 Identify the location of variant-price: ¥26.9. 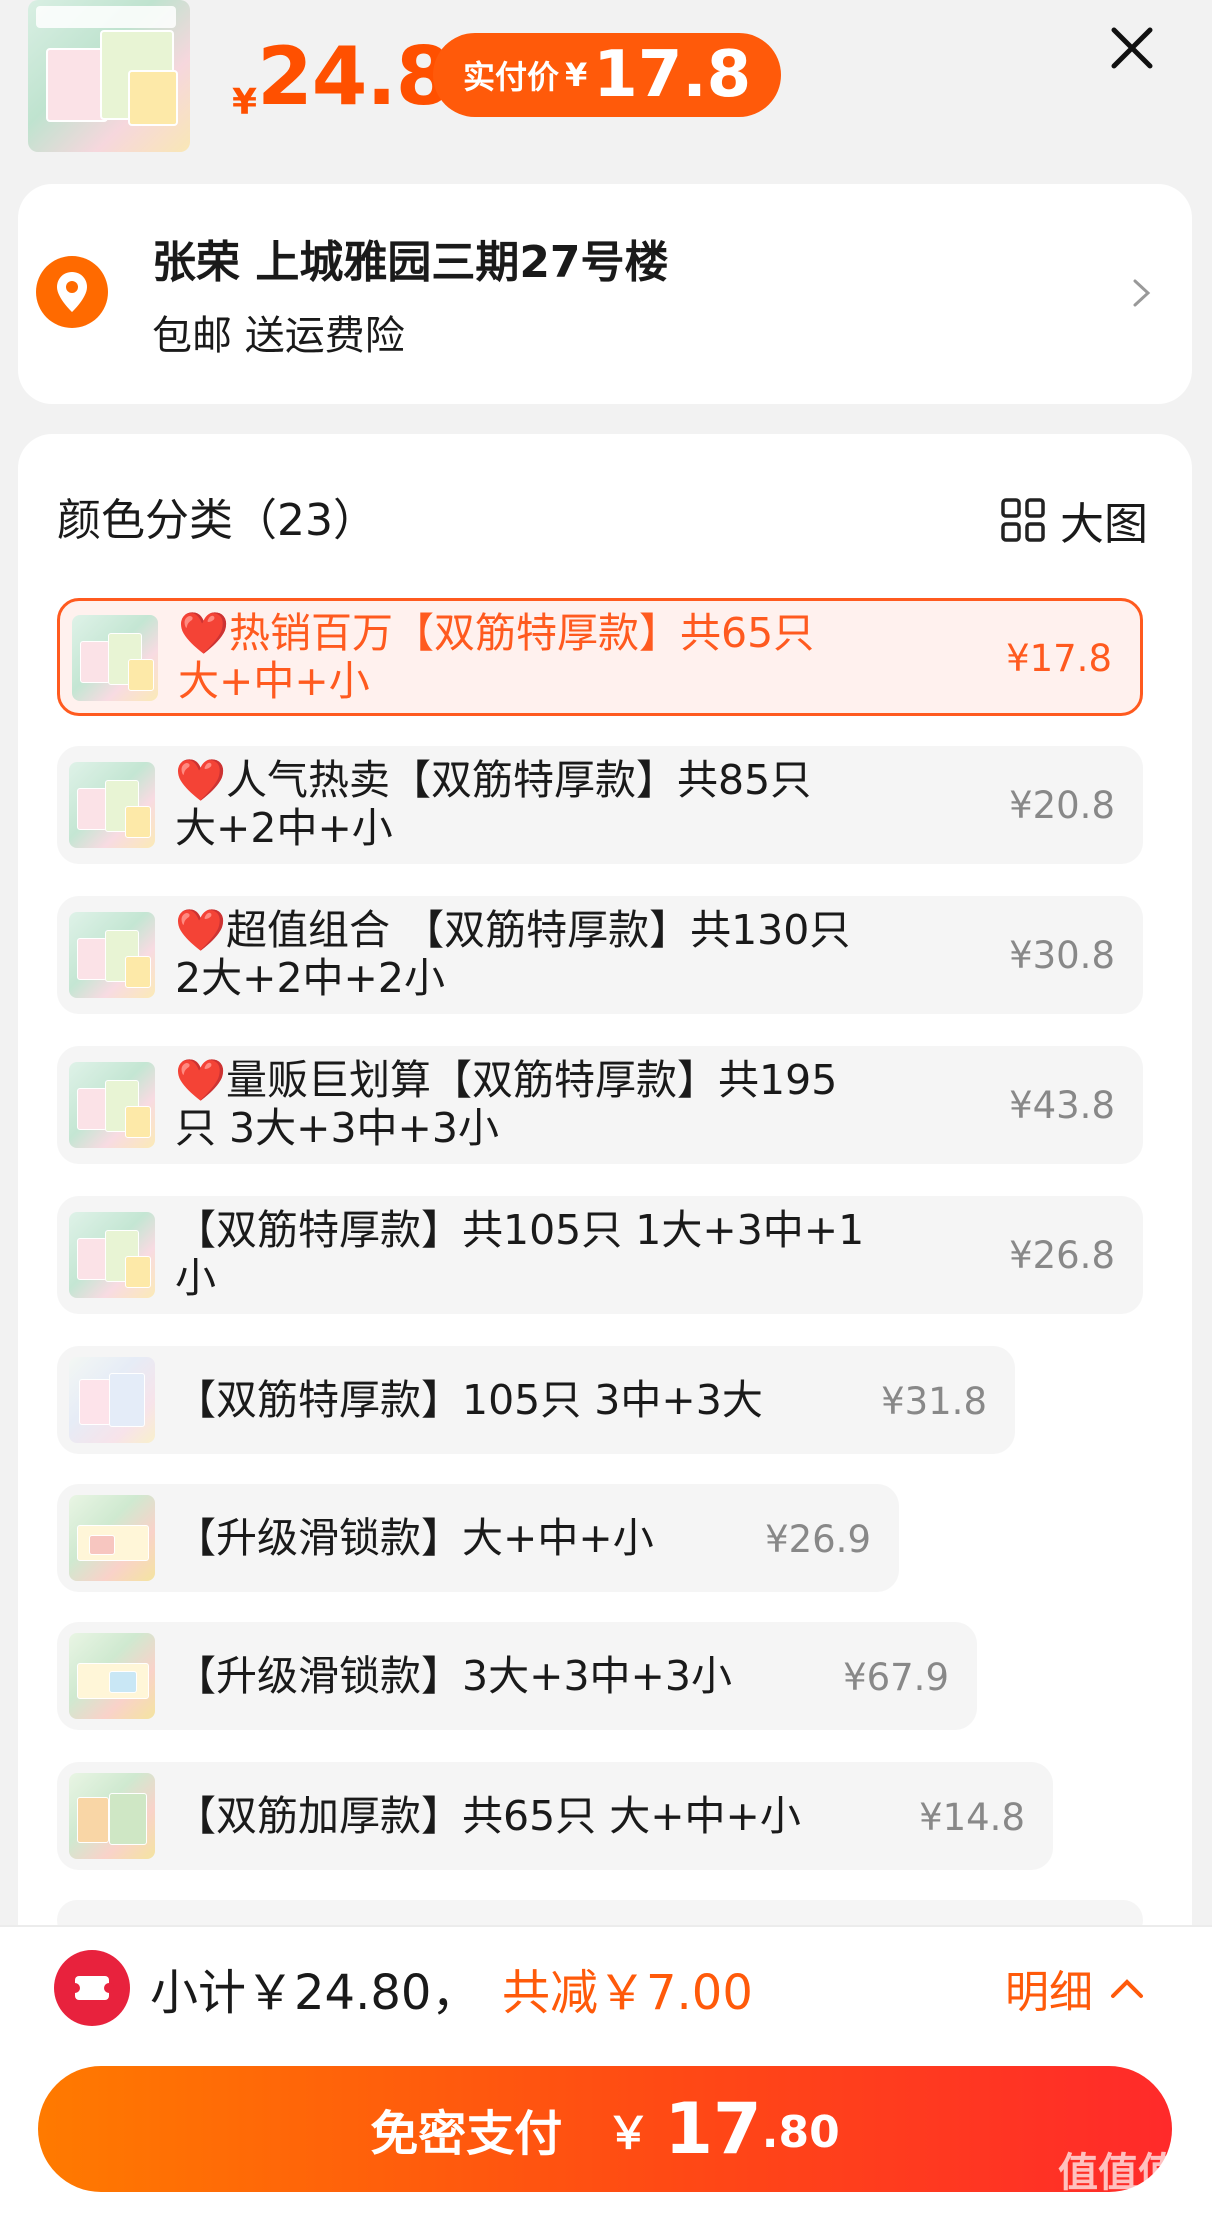
(818, 1539).